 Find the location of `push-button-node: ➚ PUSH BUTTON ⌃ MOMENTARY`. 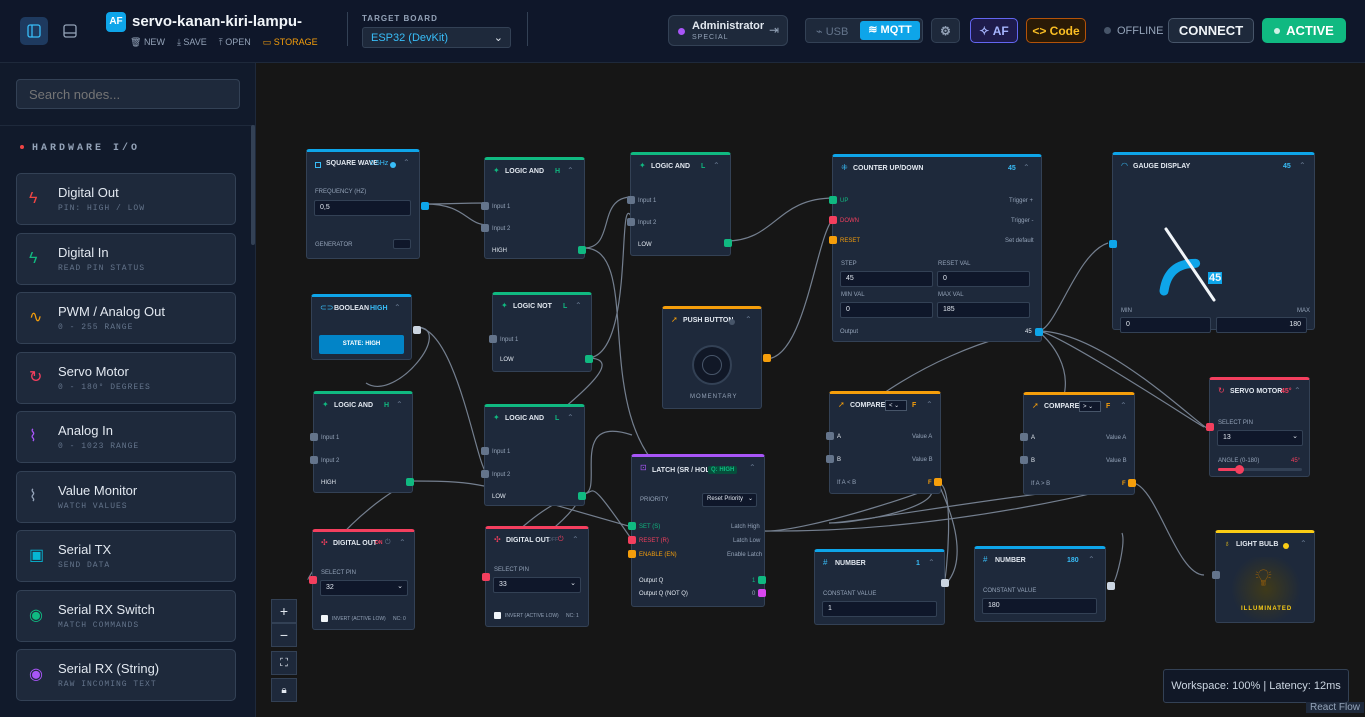

push-button-node: ➚ PUSH BUTTON ⌃ MOMENTARY is located at coordinates (716, 357).